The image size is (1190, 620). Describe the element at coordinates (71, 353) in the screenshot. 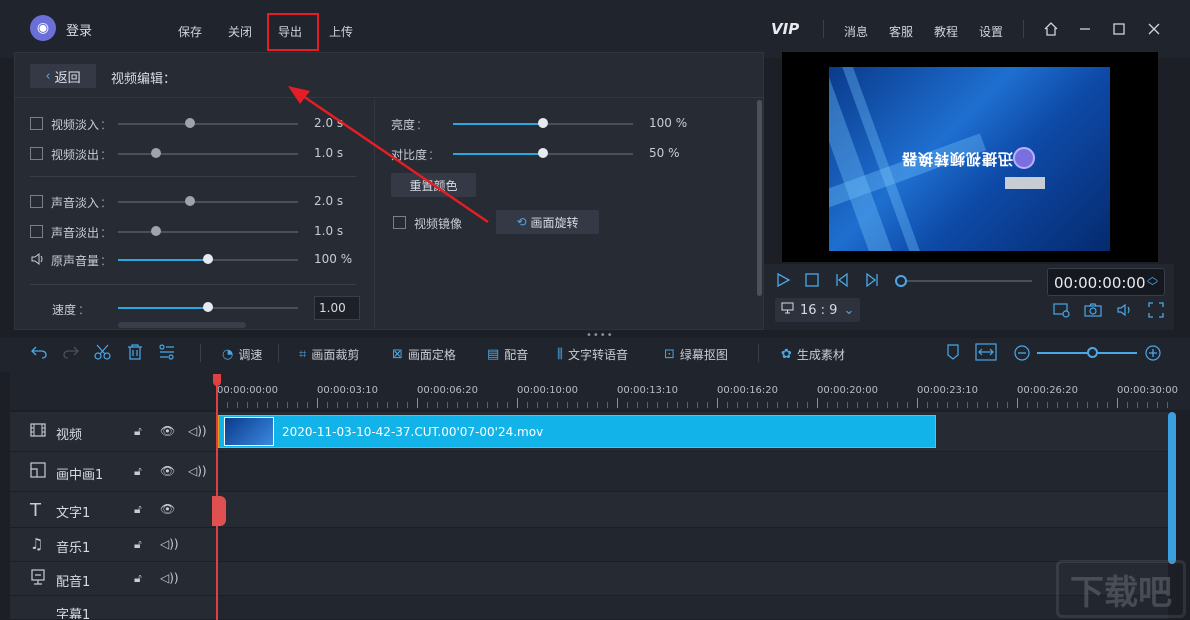

I see `redo-icon` at that location.